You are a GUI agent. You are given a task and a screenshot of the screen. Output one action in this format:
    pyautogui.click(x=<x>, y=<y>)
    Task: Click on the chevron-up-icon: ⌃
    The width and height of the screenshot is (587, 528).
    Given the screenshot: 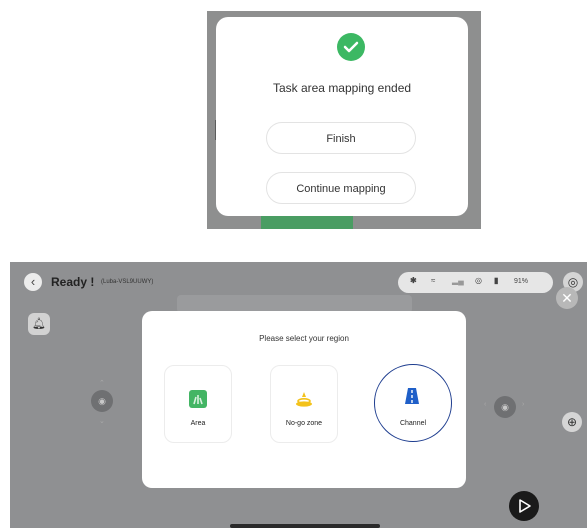 What is the action you would take?
    pyautogui.click(x=102, y=383)
    